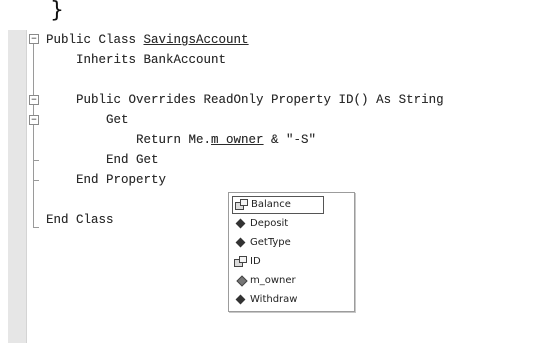 This screenshot has height=343, width=553. I want to click on code-line: End Property, so click(106, 180).